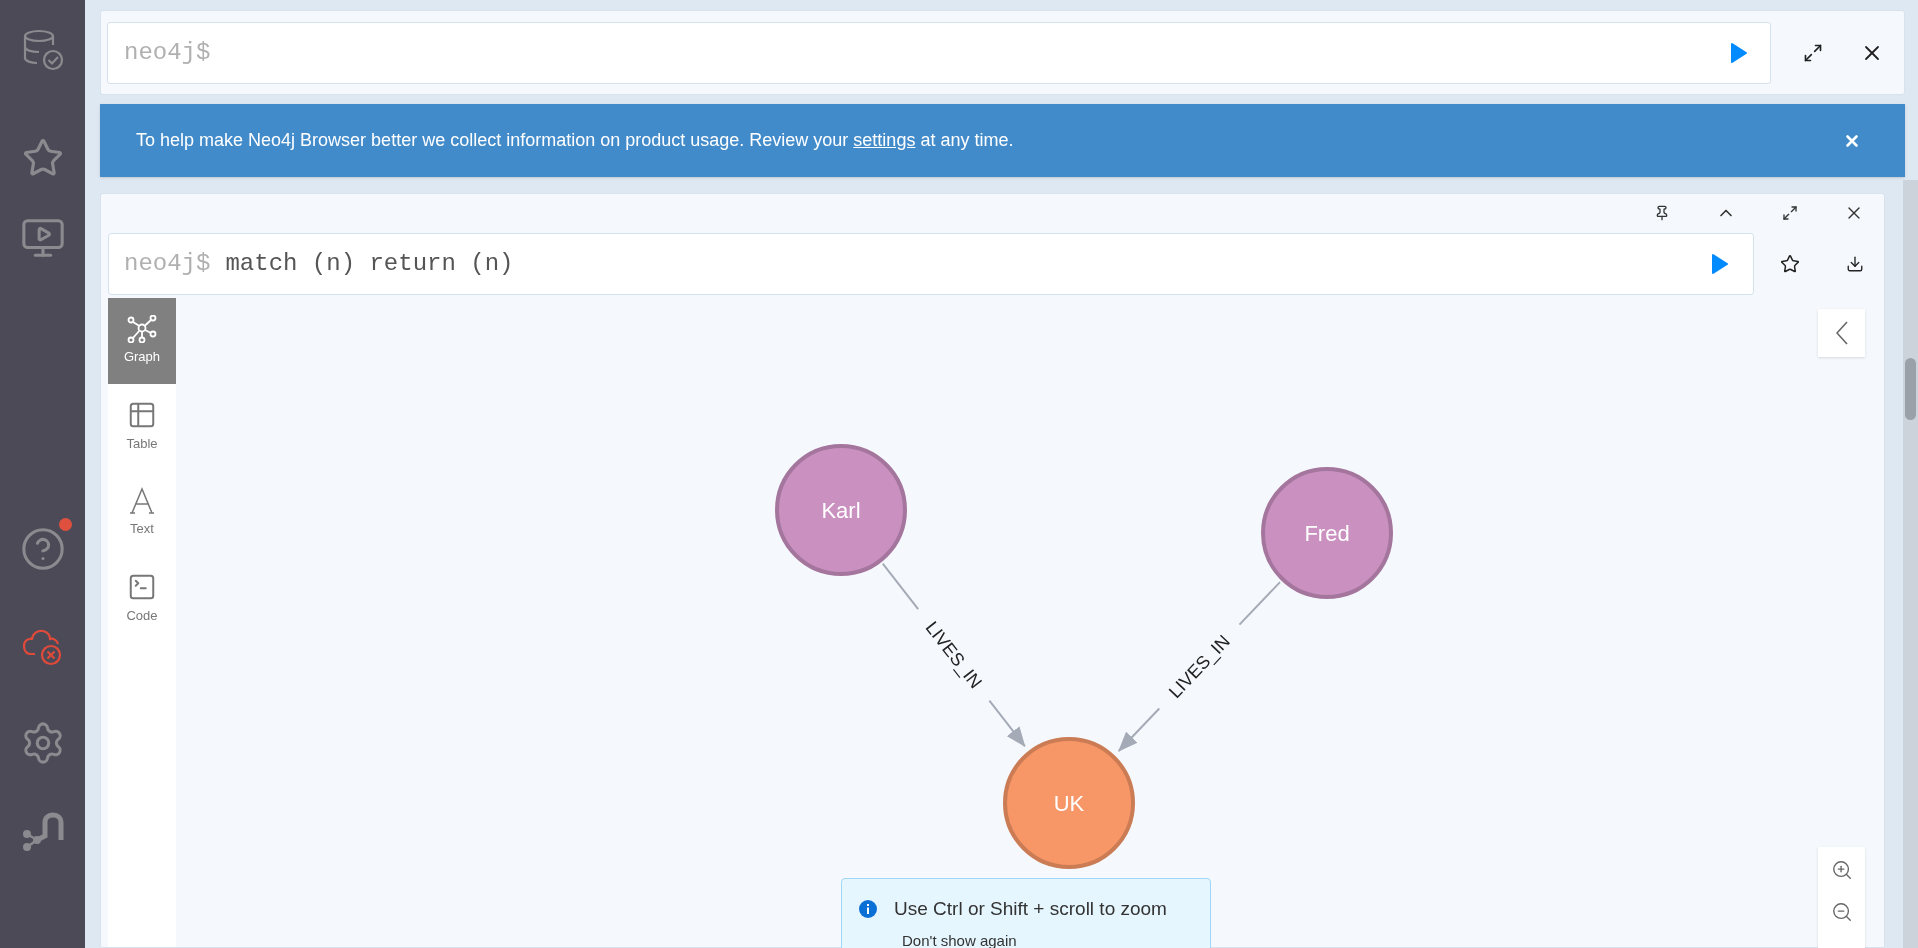 The height and width of the screenshot is (948, 1918). Describe the element at coordinates (1910, 564) in the screenshot. I see `scrollbar` at that location.